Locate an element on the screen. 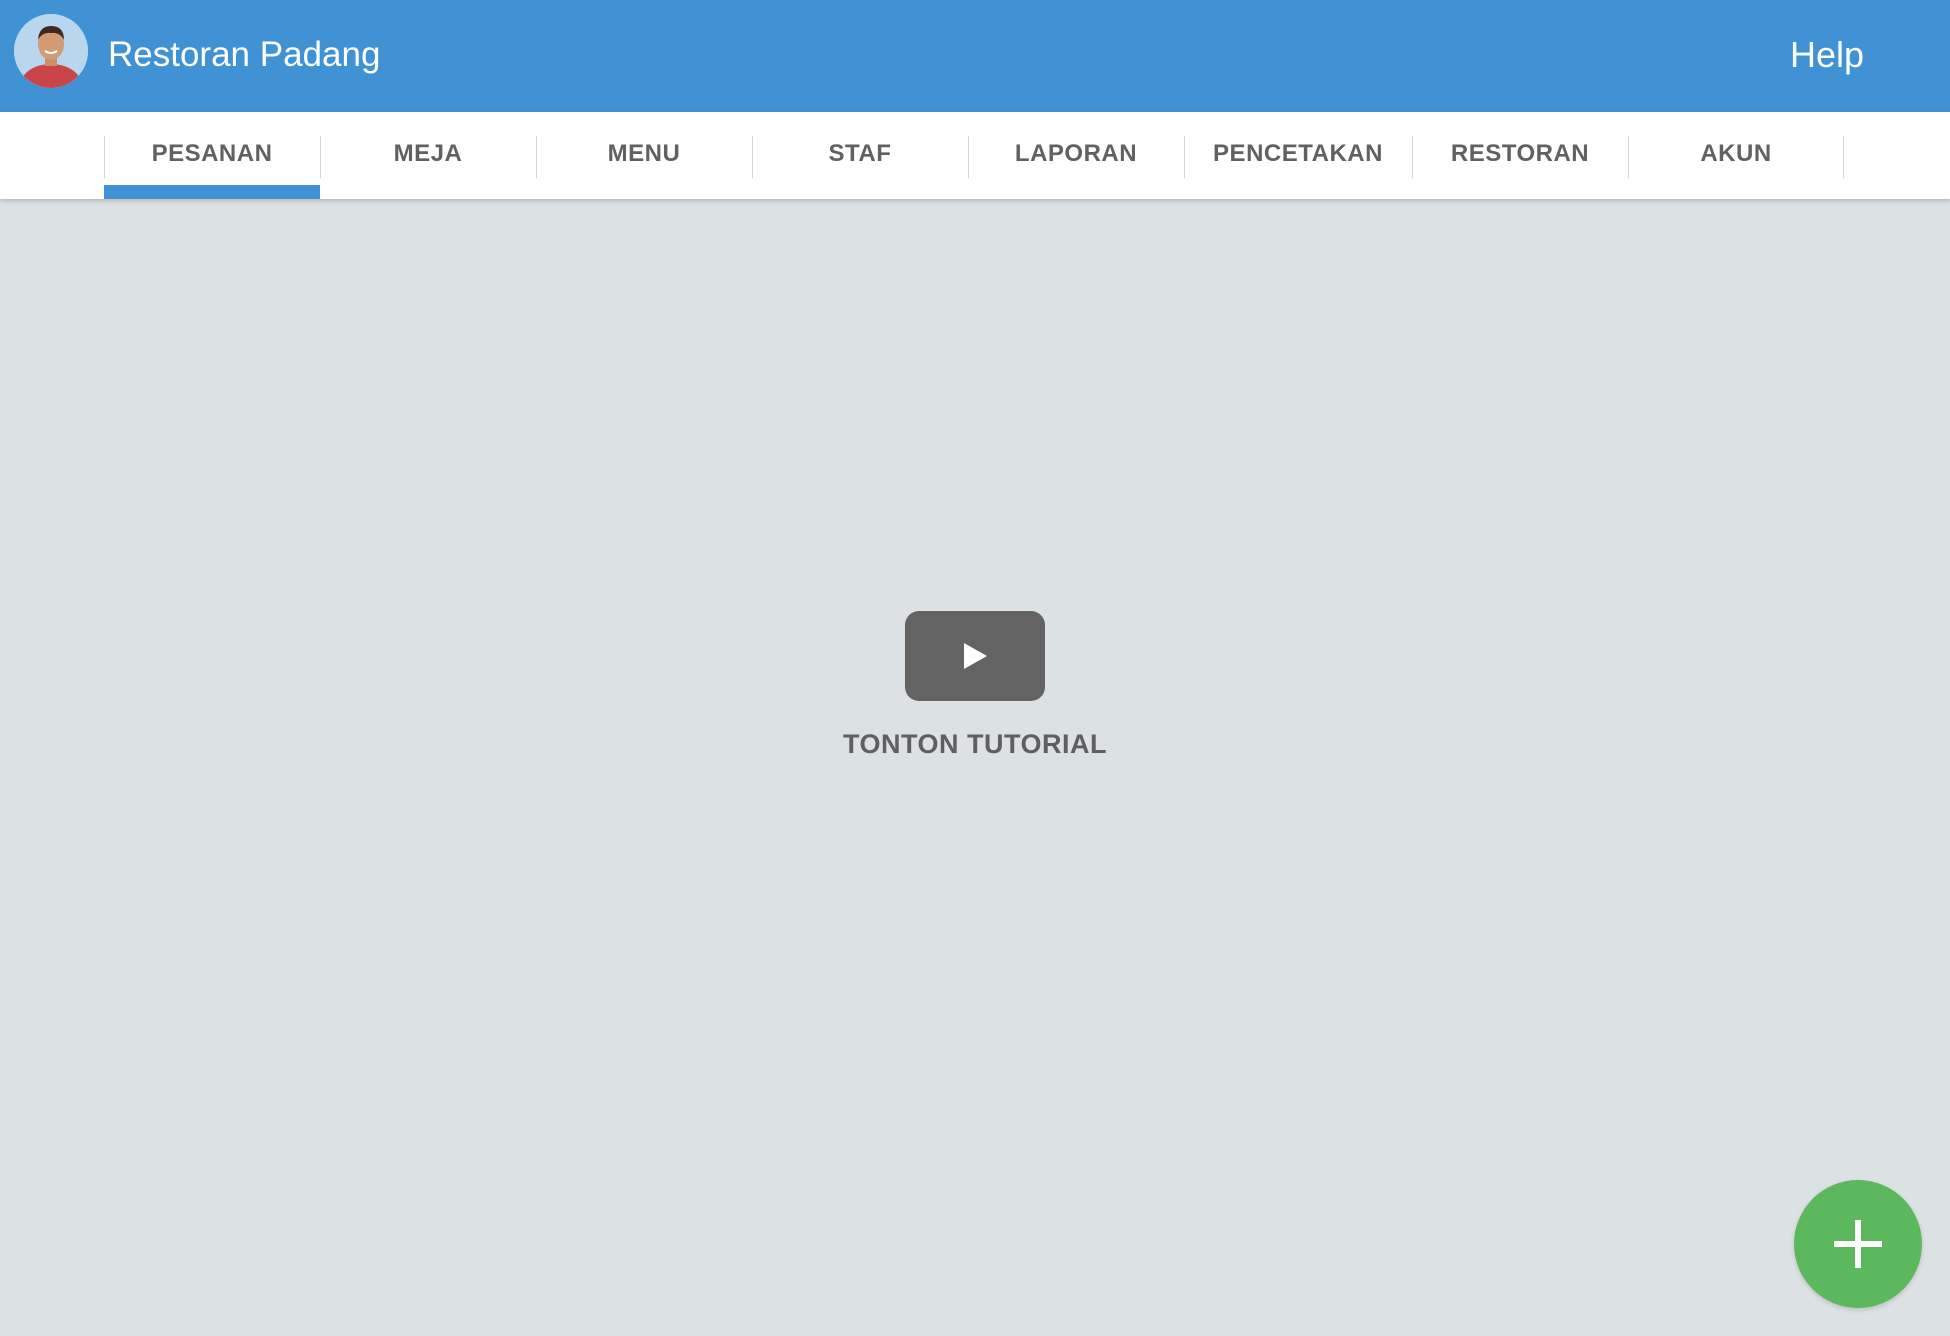 This screenshot has height=1336, width=1950. tab-staf: STAF is located at coordinates (860, 155).